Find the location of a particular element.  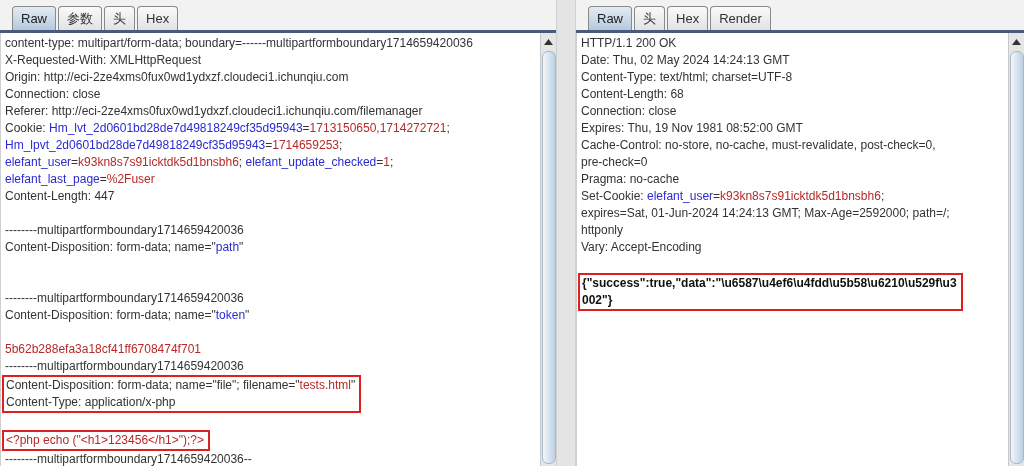

code-line: {"success":true,"data":"\u6587\u4ef6\u4fdd\u5b58\u6210\u529f\u3 is located at coordinates (769, 283).